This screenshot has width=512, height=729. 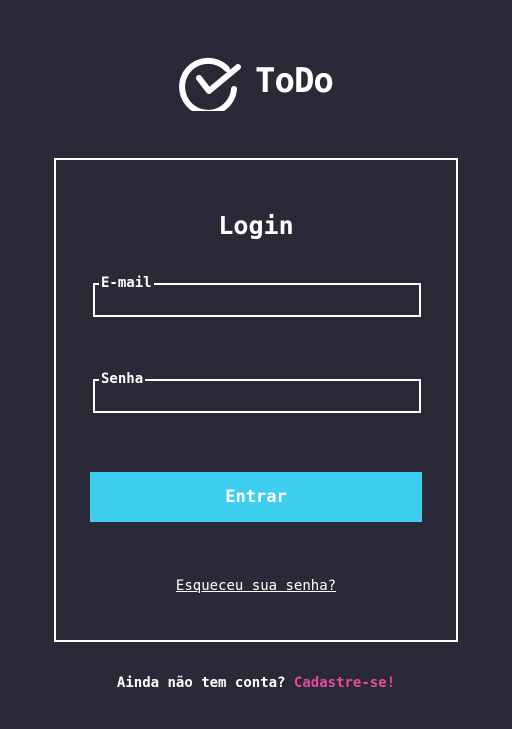 I want to click on password-label: Senha, so click(x=122, y=379).